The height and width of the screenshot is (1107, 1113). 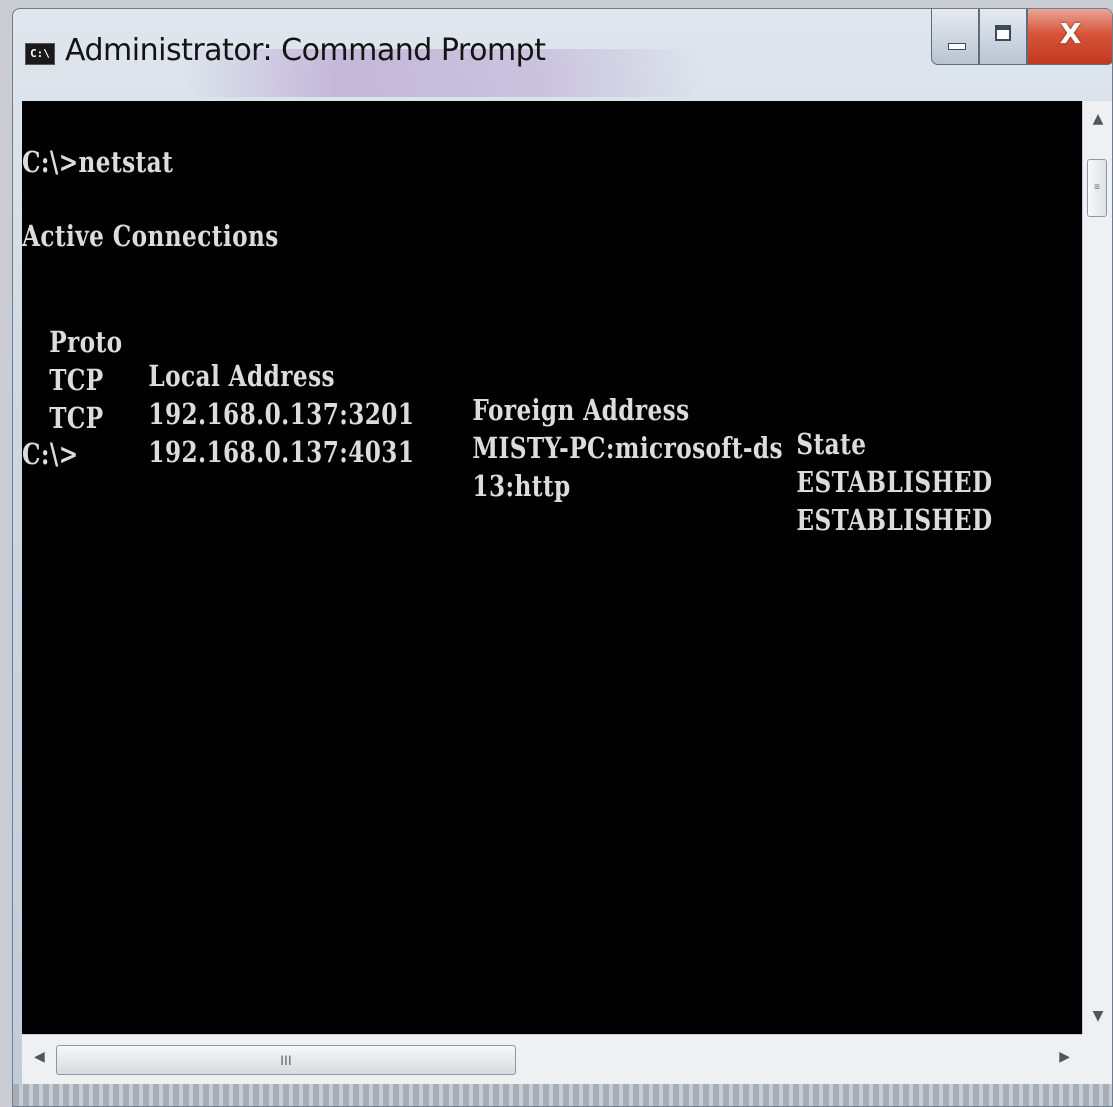 What do you see at coordinates (1097, 119) in the screenshot?
I see `arrow-up-icon: ▲` at bounding box center [1097, 119].